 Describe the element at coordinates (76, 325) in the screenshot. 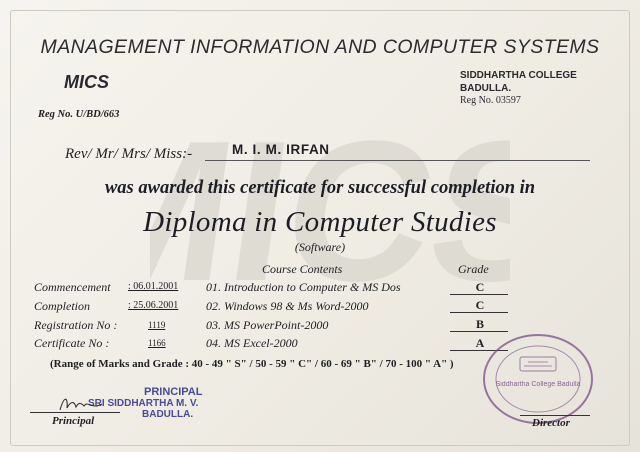

I see `registration-label: Registration No :` at that location.